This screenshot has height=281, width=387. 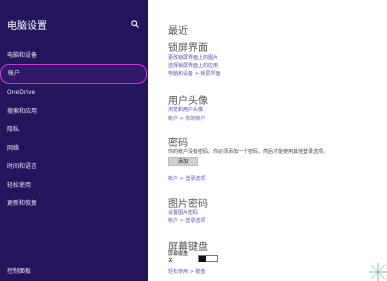 I want to click on onscreen-keyboard-toggle, so click(x=208, y=258).